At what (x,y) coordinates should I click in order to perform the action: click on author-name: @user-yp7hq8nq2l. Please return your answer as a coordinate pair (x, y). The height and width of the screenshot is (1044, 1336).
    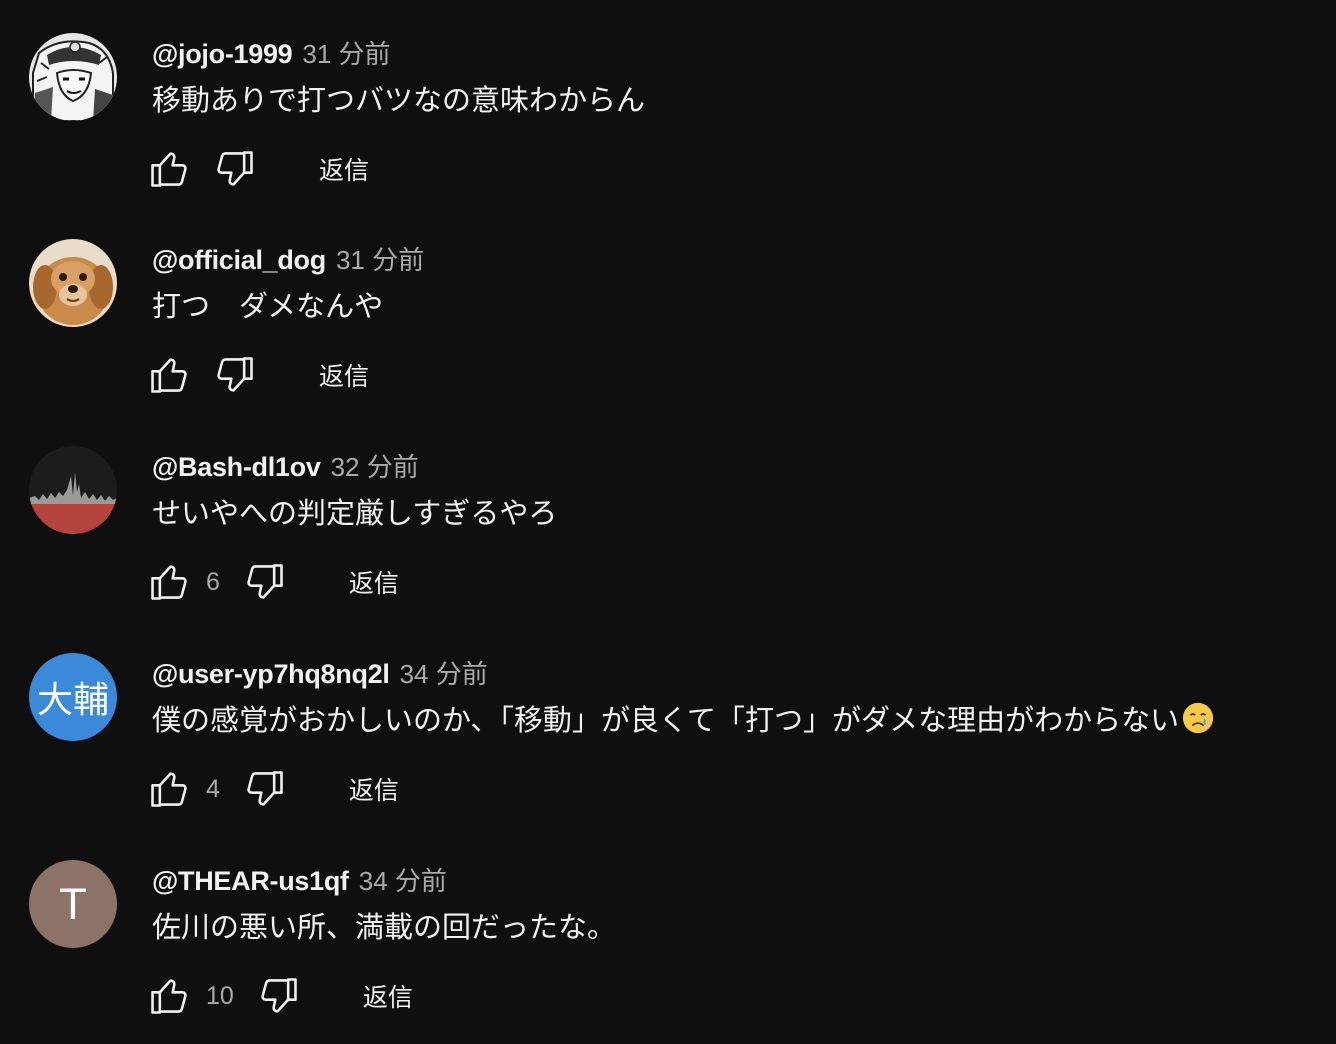
    Looking at the image, I should click on (271, 674).